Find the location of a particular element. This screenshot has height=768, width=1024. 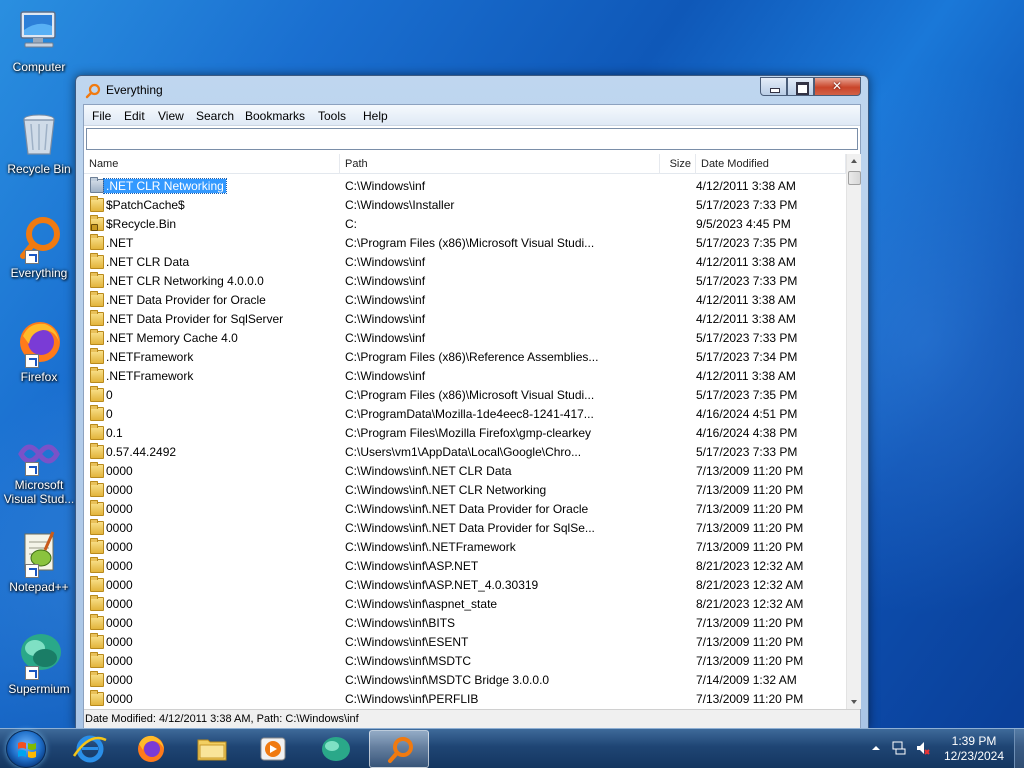

minimize-button is located at coordinates (773, 86).